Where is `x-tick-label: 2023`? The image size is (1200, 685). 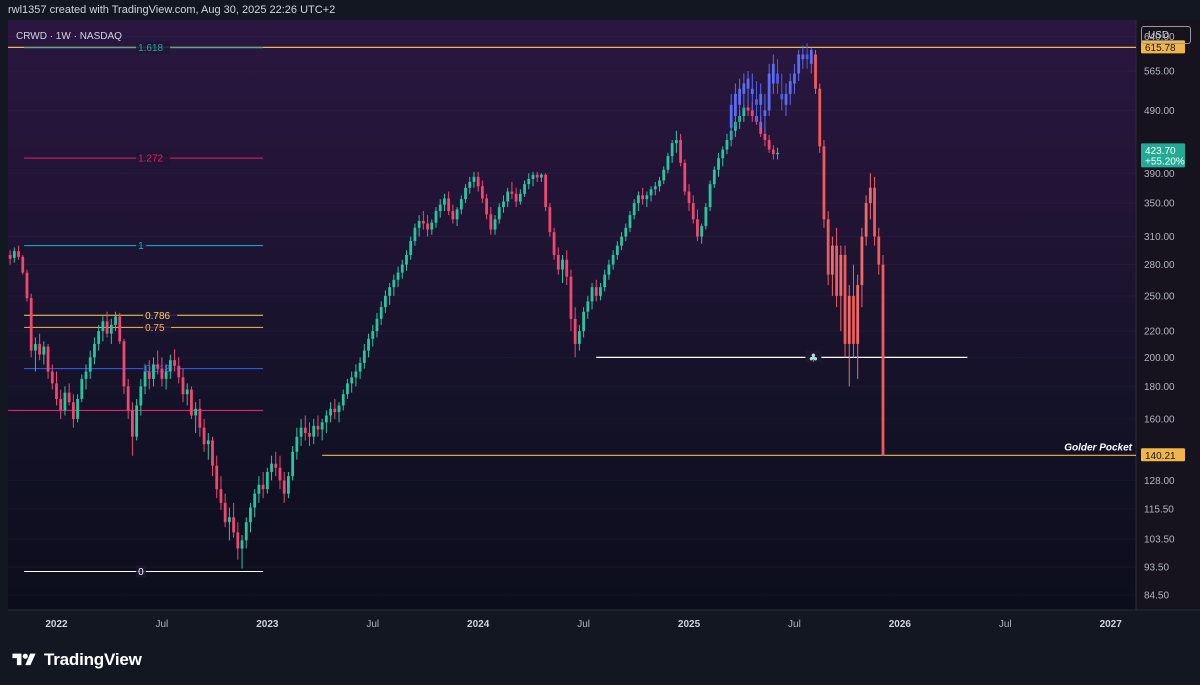
x-tick-label: 2023 is located at coordinates (267, 624).